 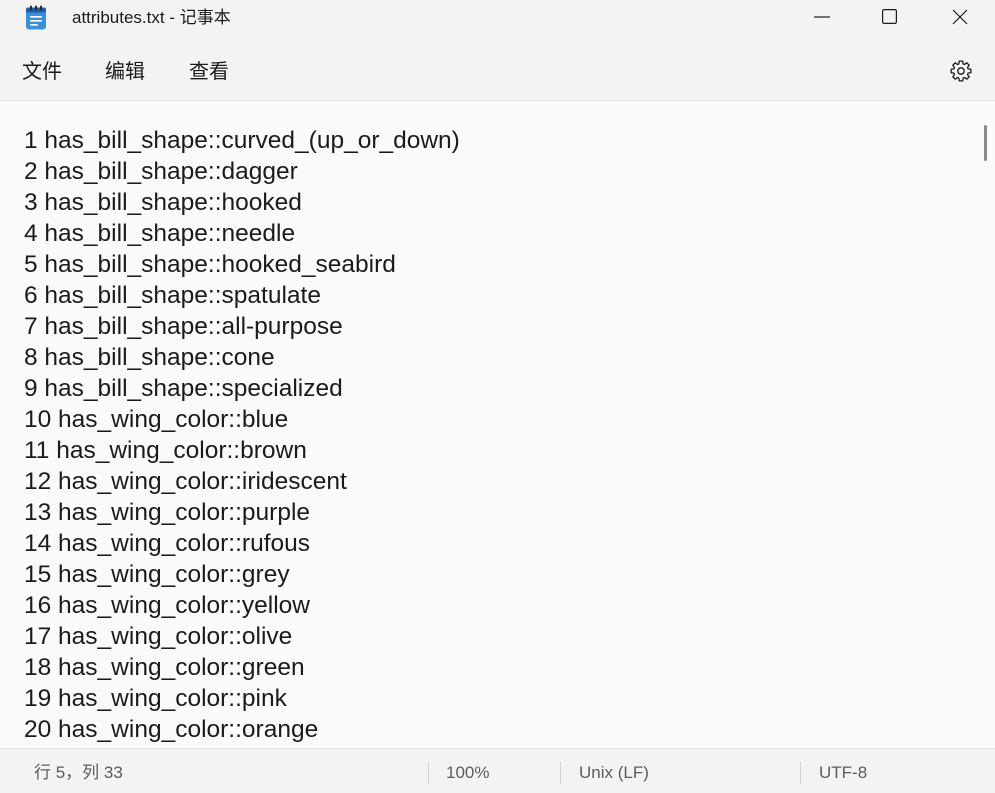 What do you see at coordinates (468, 772) in the screenshot?
I see `status-zoom: 100%` at bounding box center [468, 772].